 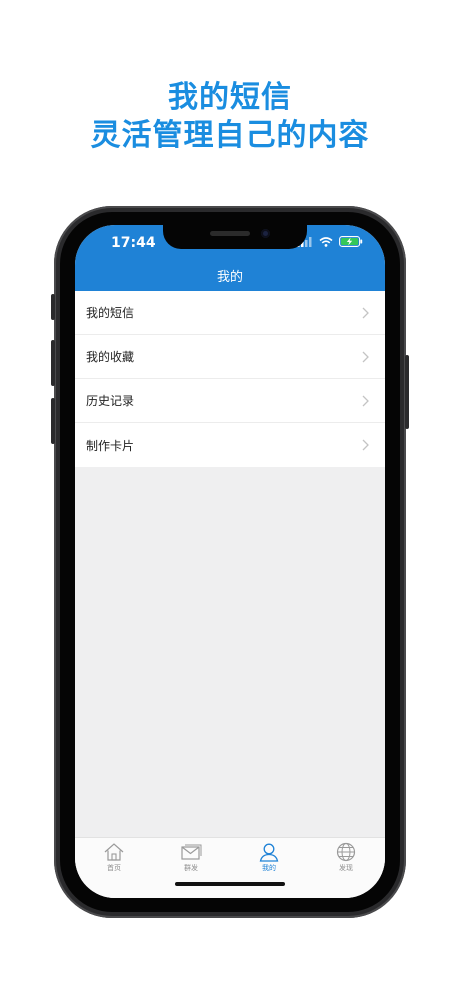 What do you see at coordinates (269, 868) in the screenshot?
I see `tab-label: 我的` at bounding box center [269, 868].